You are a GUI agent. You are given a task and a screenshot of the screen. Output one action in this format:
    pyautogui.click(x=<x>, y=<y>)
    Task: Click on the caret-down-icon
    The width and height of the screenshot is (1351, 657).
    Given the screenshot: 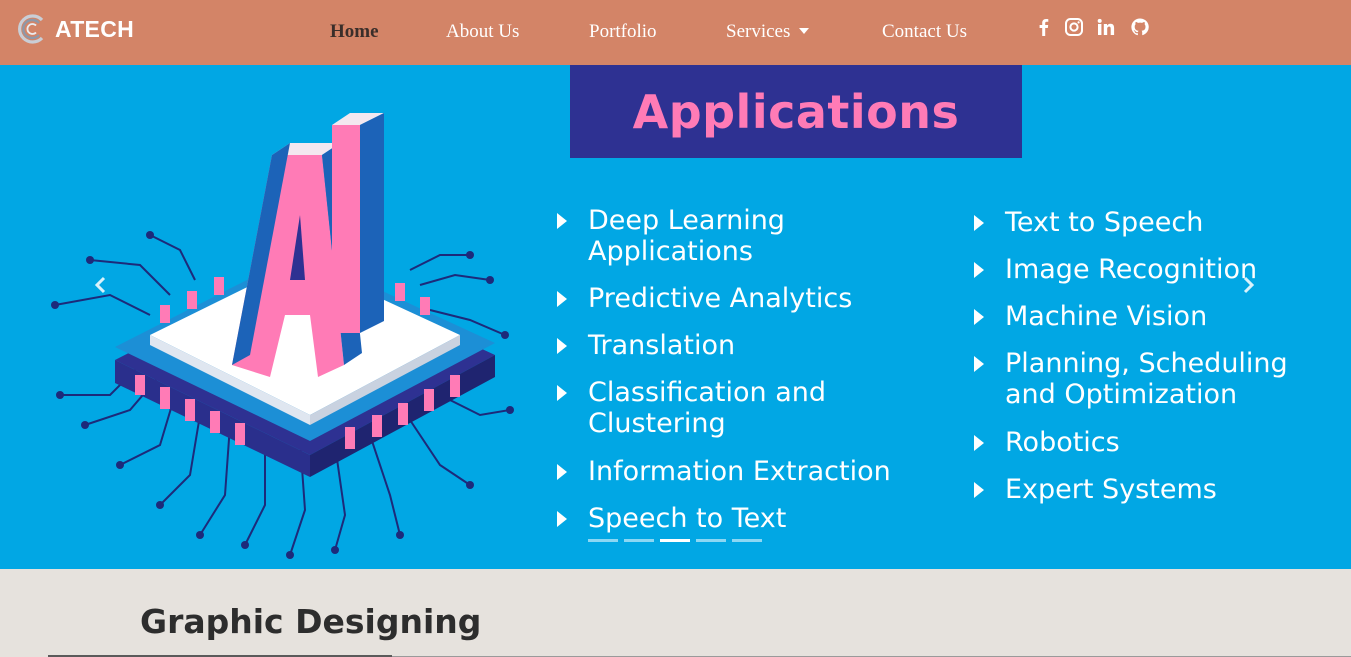 What is the action you would take?
    pyautogui.click(x=804, y=31)
    